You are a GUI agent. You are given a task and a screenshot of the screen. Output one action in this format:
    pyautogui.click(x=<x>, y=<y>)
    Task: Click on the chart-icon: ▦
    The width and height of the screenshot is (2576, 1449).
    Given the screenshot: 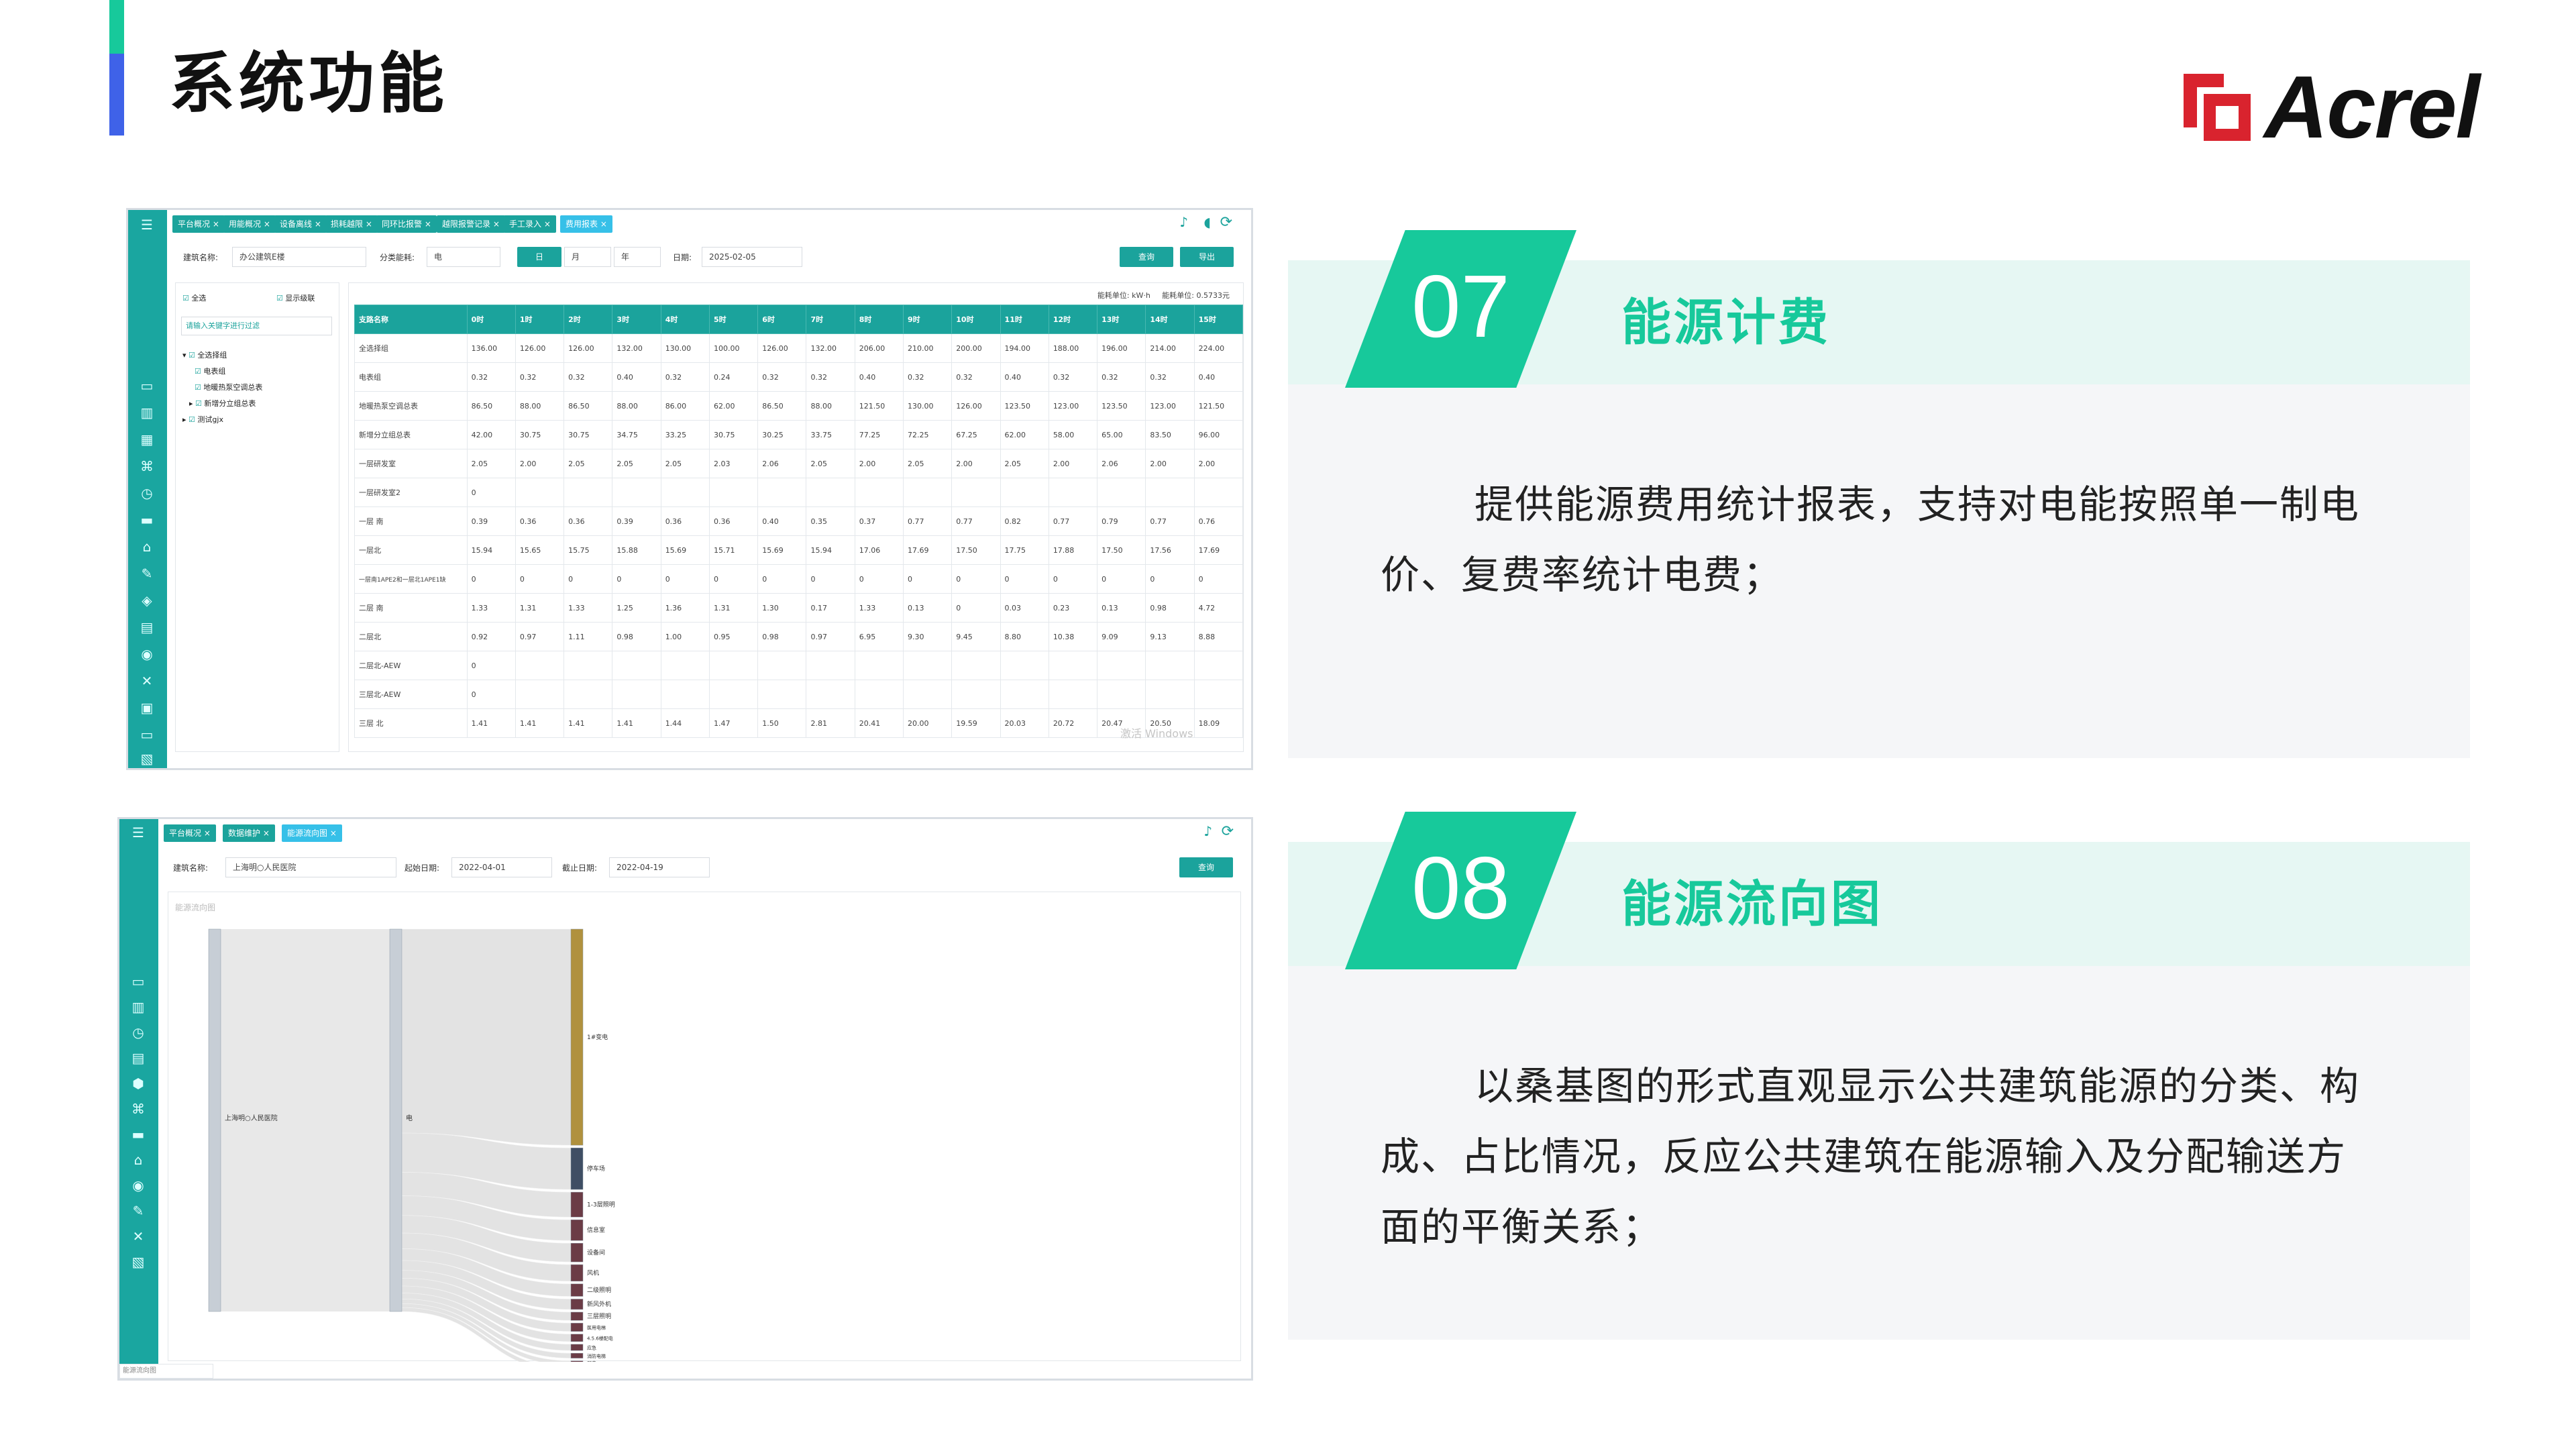 What is the action you would take?
    pyautogui.click(x=147, y=439)
    